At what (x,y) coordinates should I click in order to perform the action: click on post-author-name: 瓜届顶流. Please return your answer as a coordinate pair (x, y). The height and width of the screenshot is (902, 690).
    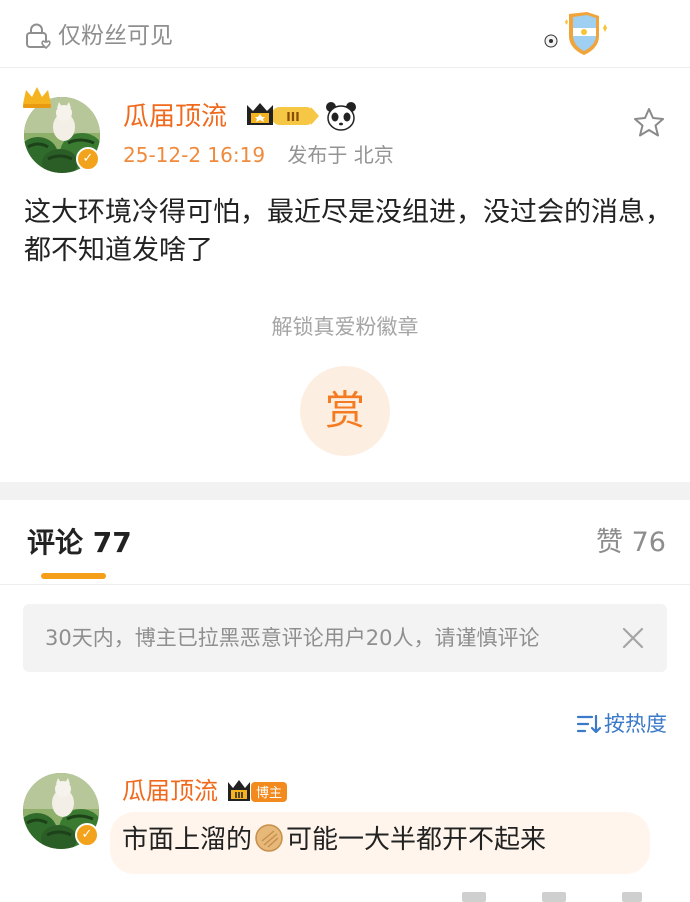
    Looking at the image, I should click on (175, 117).